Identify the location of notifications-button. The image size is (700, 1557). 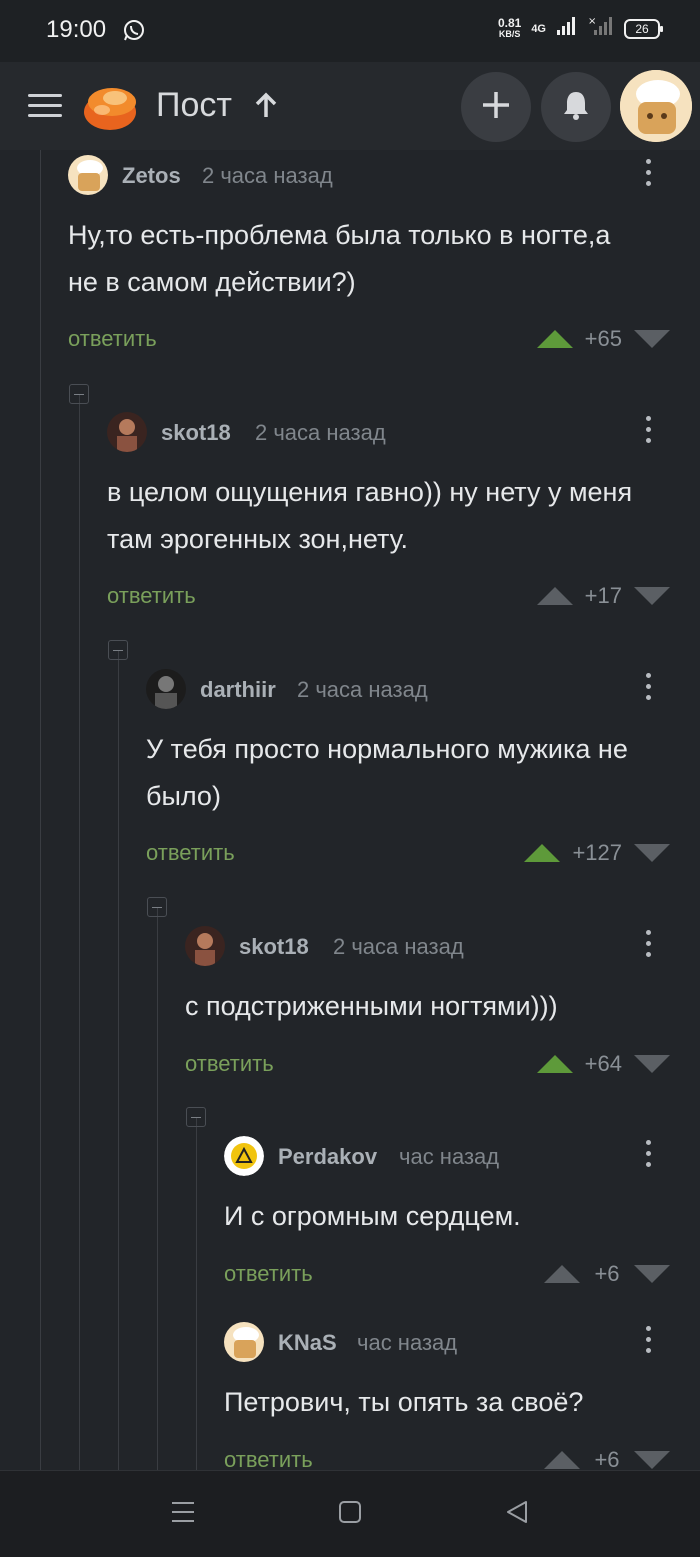
(576, 107).